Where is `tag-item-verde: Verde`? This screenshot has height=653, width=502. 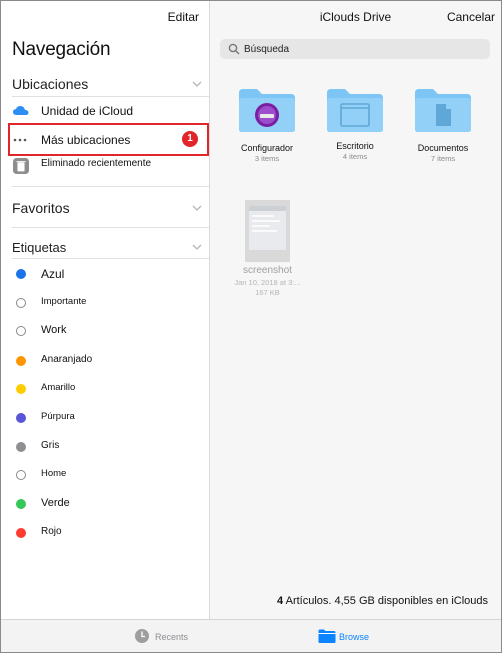 tag-item-verde: Verde is located at coordinates (110, 505).